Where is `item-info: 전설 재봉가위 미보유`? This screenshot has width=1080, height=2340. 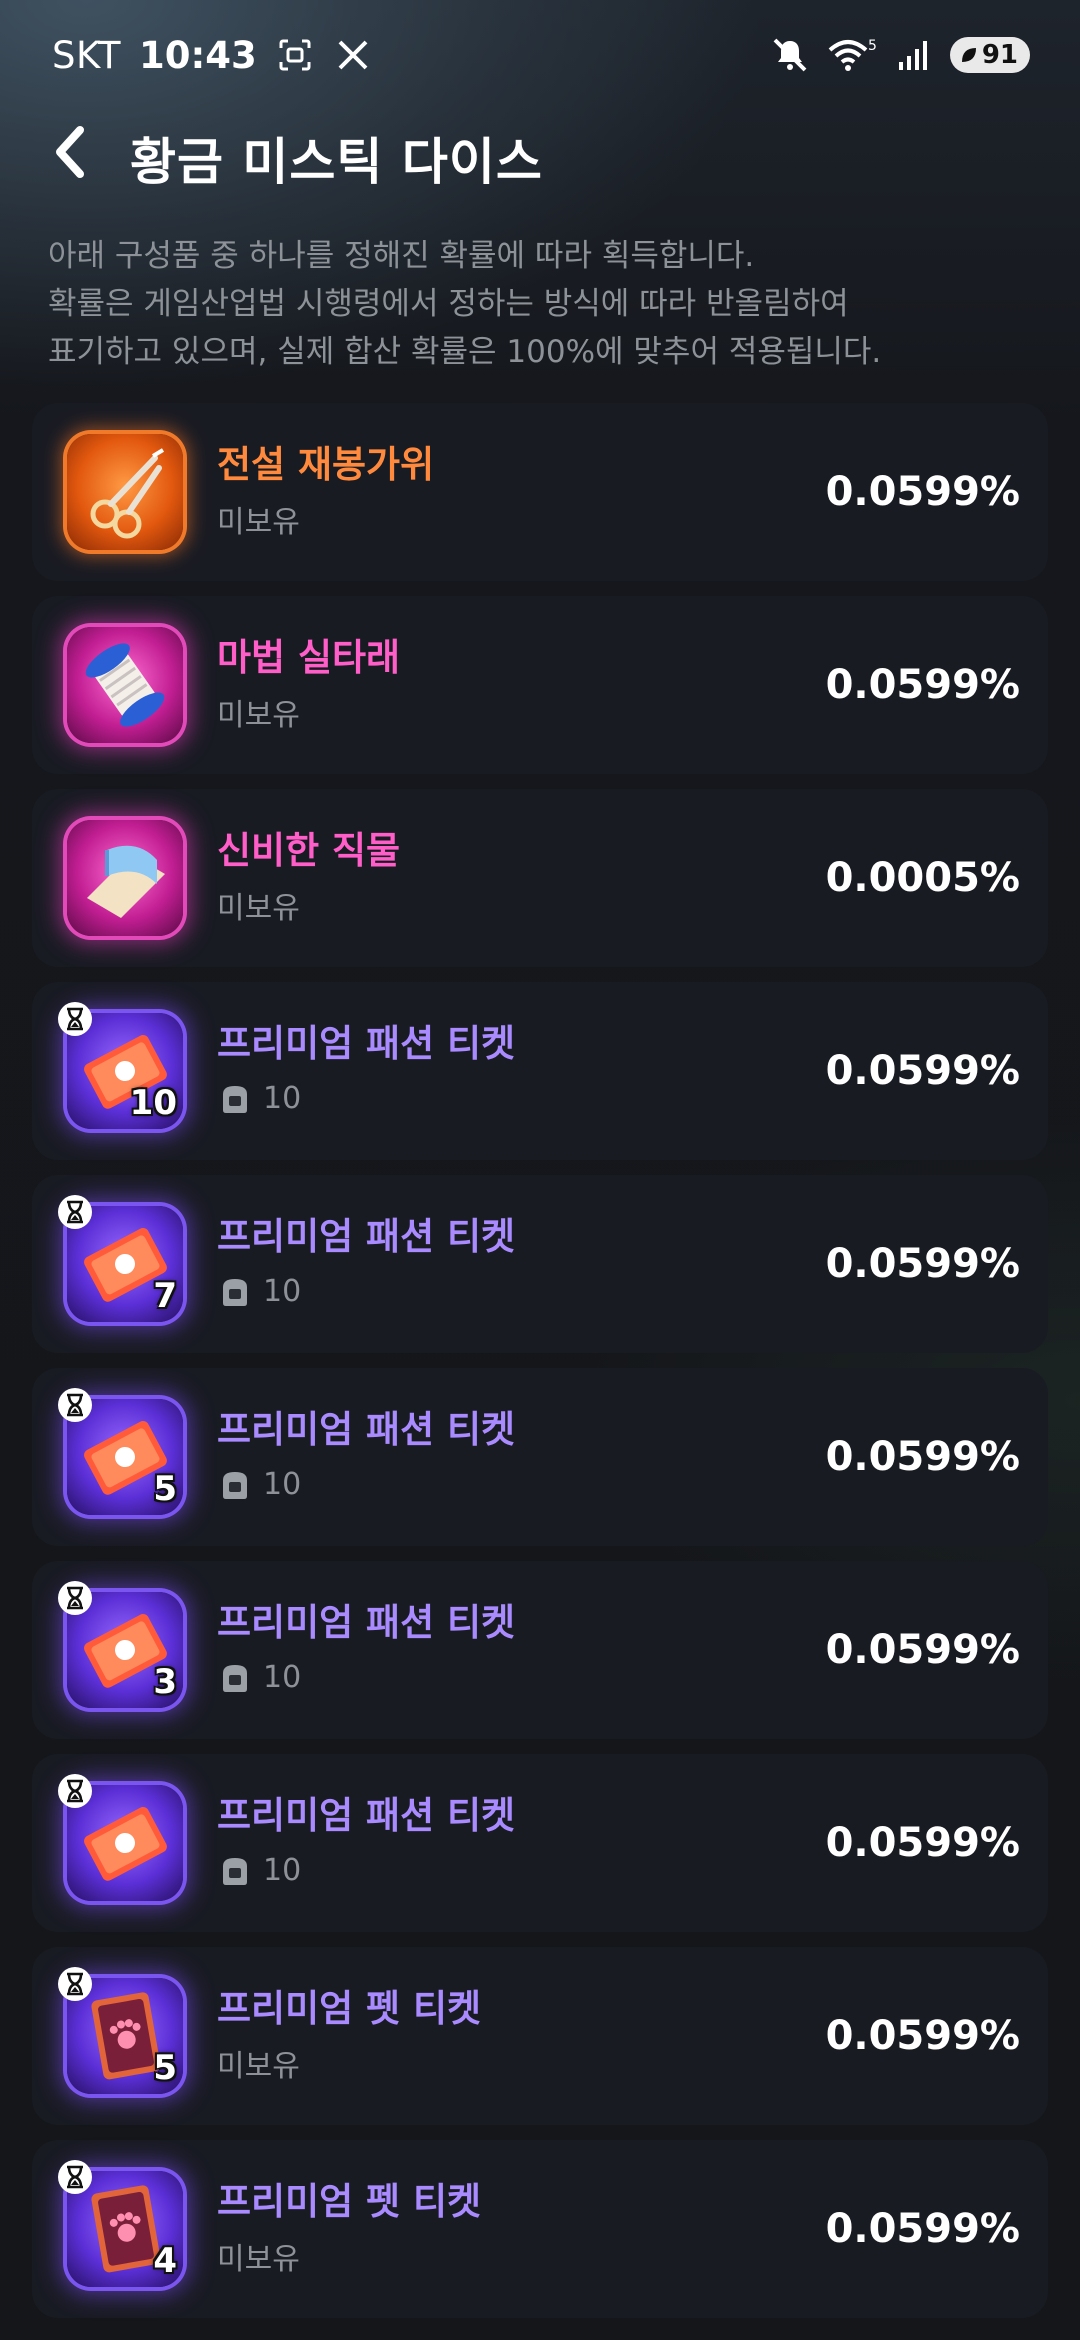 item-info: 전설 재봉가위 미보유 is located at coordinates (326, 490).